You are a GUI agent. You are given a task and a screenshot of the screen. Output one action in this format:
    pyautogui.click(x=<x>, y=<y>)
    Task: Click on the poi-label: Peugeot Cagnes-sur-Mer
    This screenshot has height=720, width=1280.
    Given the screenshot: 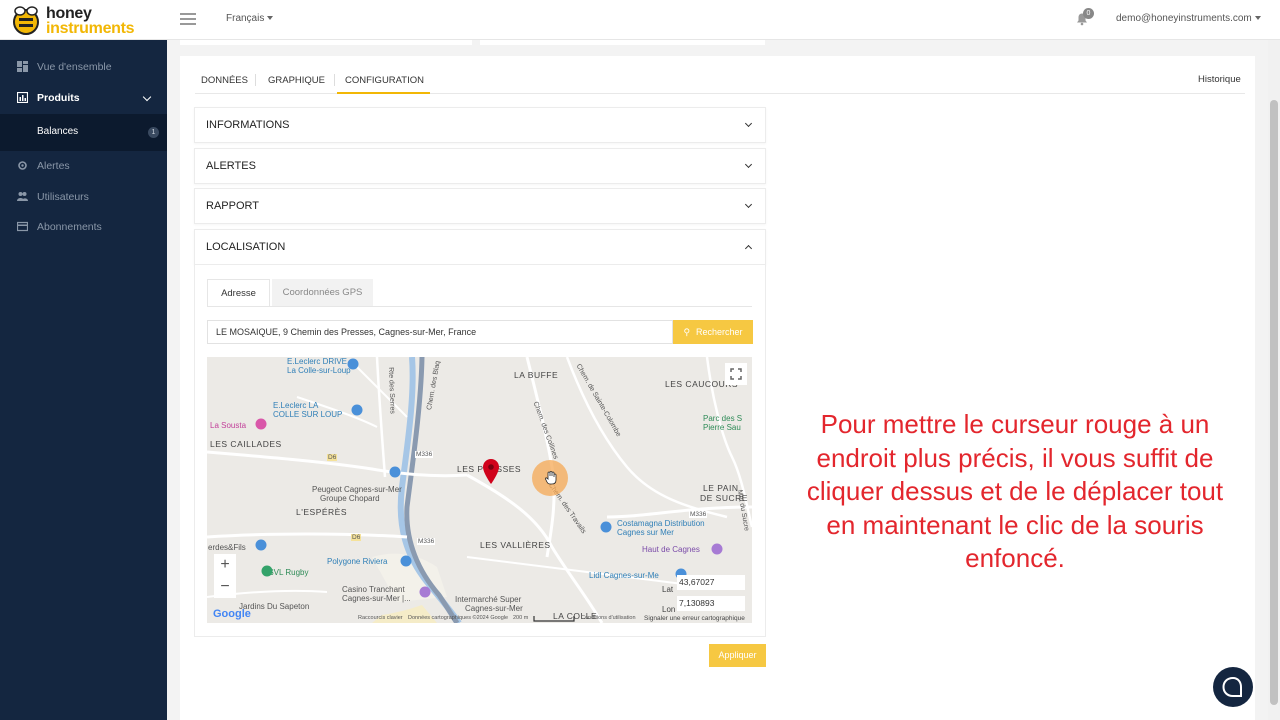 What is the action you would take?
    pyautogui.click(x=357, y=489)
    